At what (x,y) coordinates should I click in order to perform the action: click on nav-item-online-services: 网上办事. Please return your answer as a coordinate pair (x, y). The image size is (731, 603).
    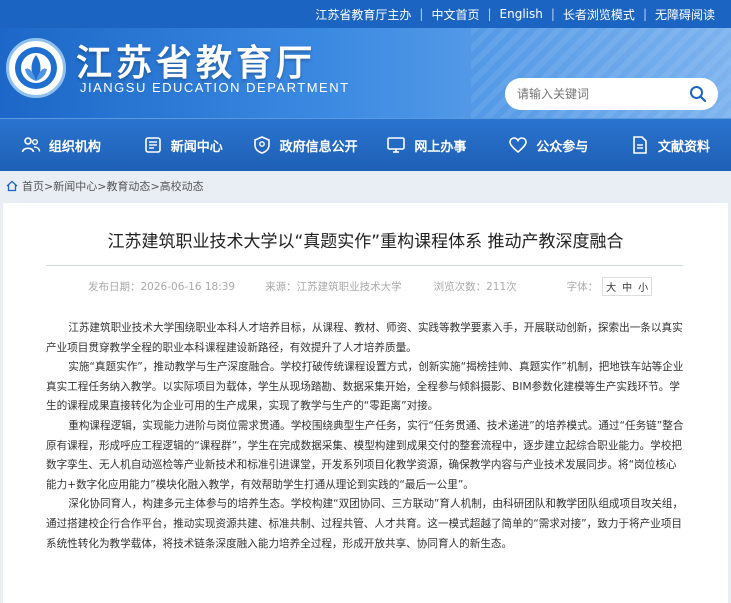
    Looking at the image, I should click on (426, 145).